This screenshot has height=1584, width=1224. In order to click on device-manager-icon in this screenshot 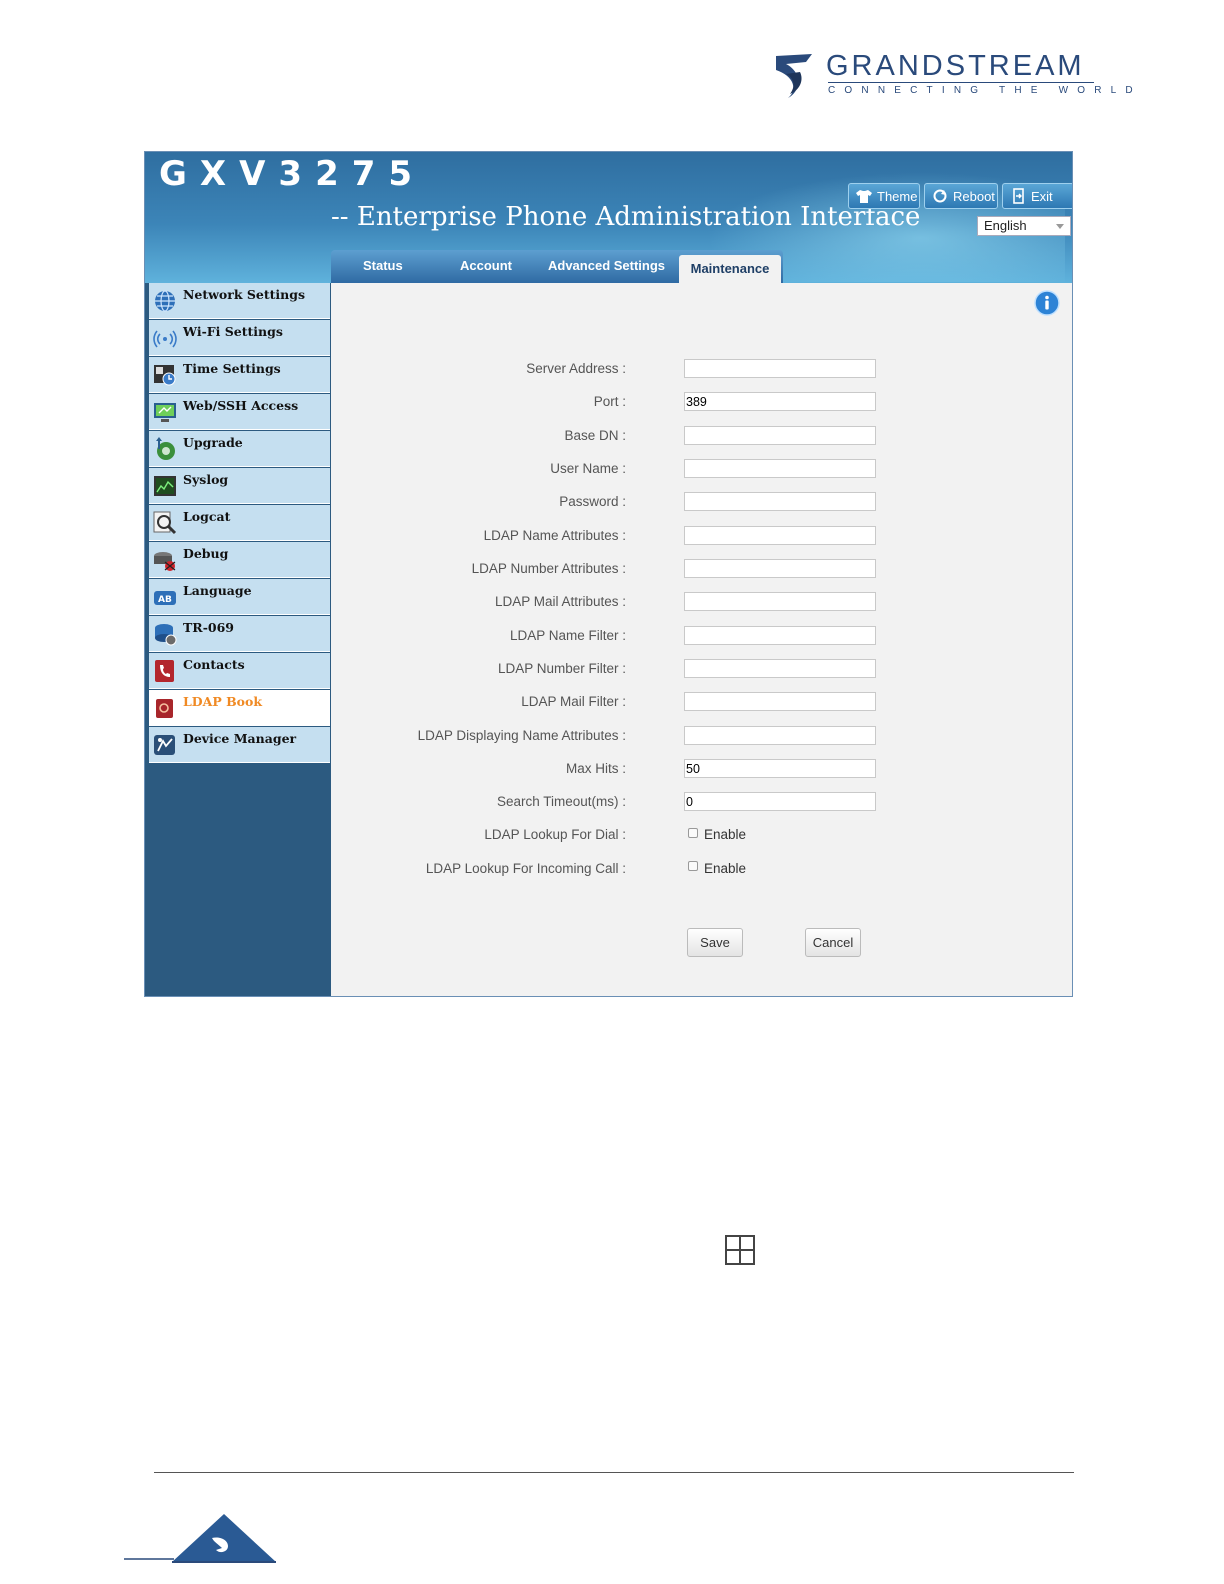, I will do `click(164, 745)`.